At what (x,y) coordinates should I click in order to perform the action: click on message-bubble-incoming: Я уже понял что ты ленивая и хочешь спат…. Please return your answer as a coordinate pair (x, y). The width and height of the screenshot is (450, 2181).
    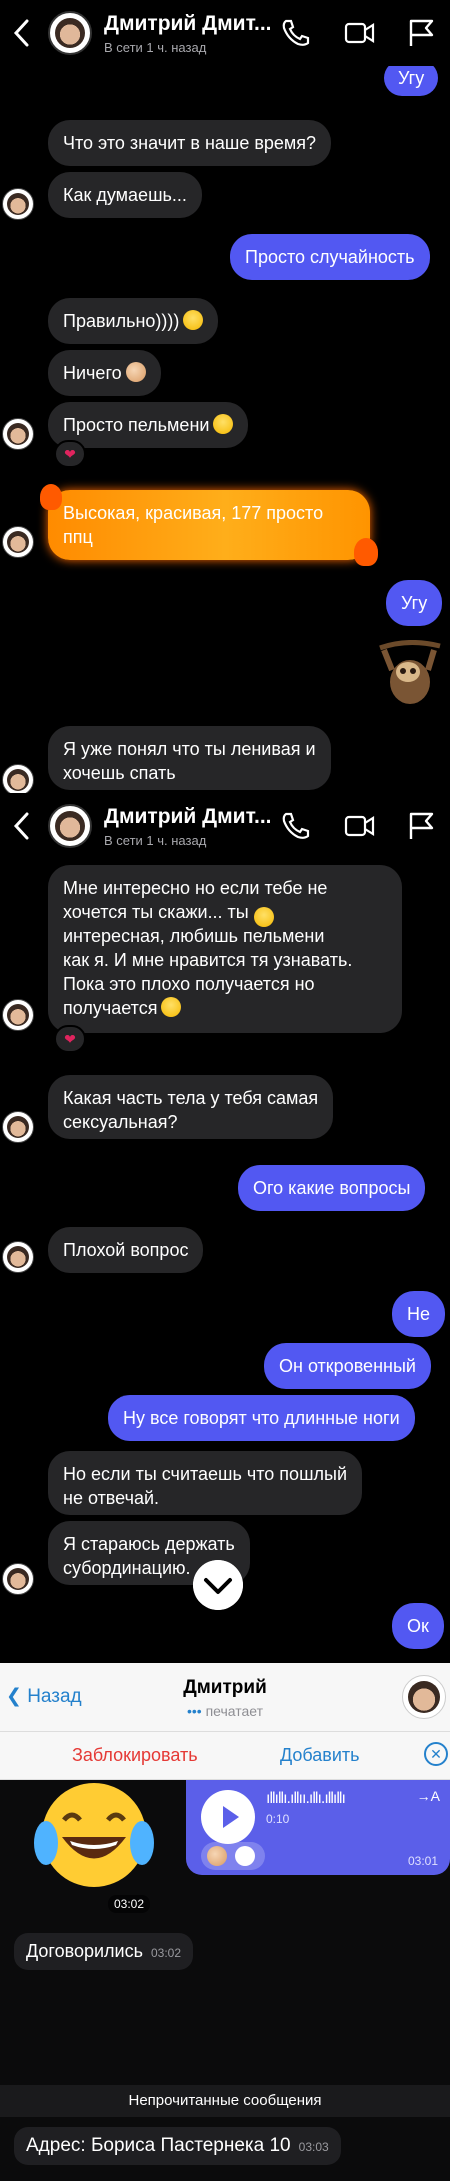
    Looking at the image, I should click on (189, 758).